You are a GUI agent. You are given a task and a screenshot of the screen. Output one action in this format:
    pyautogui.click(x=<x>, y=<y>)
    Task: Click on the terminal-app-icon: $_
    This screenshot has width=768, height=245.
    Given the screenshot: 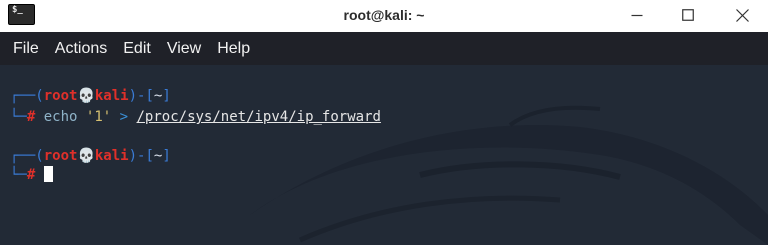 What is the action you would take?
    pyautogui.click(x=21, y=14)
    